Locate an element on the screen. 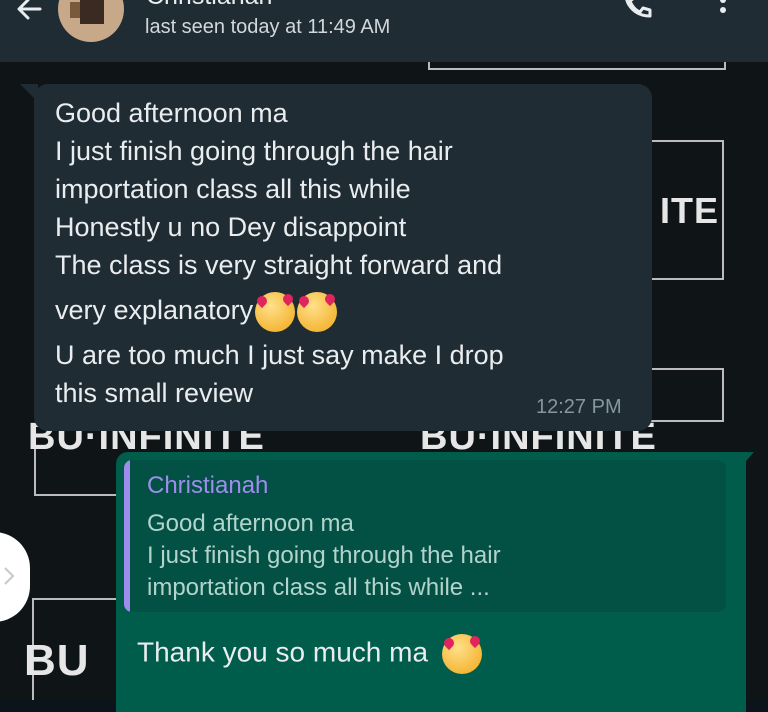 The image size is (768, 712). message-line: importation class all this while is located at coordinates (233, 189).